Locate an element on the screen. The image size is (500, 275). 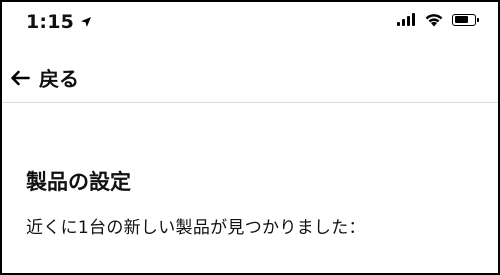
back-label: 戻る is located at coordinates (59, 79).